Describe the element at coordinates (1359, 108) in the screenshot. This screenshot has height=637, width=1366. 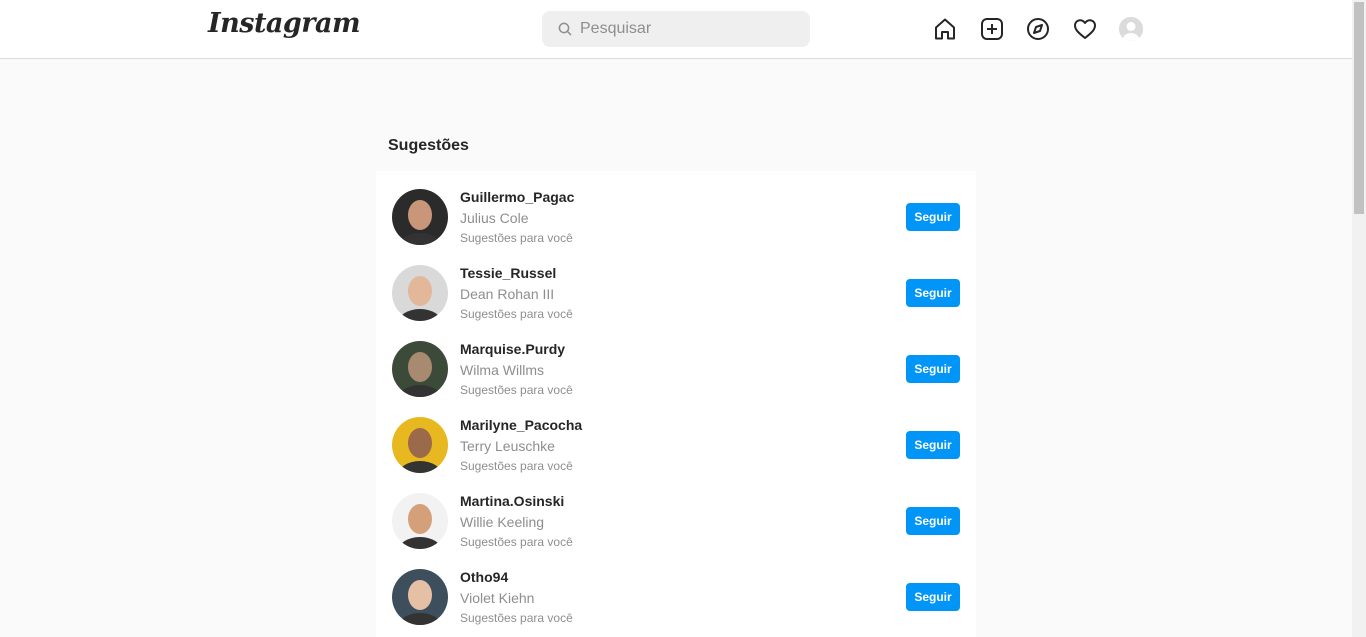
I see `scrollbar-thumb` at that location.